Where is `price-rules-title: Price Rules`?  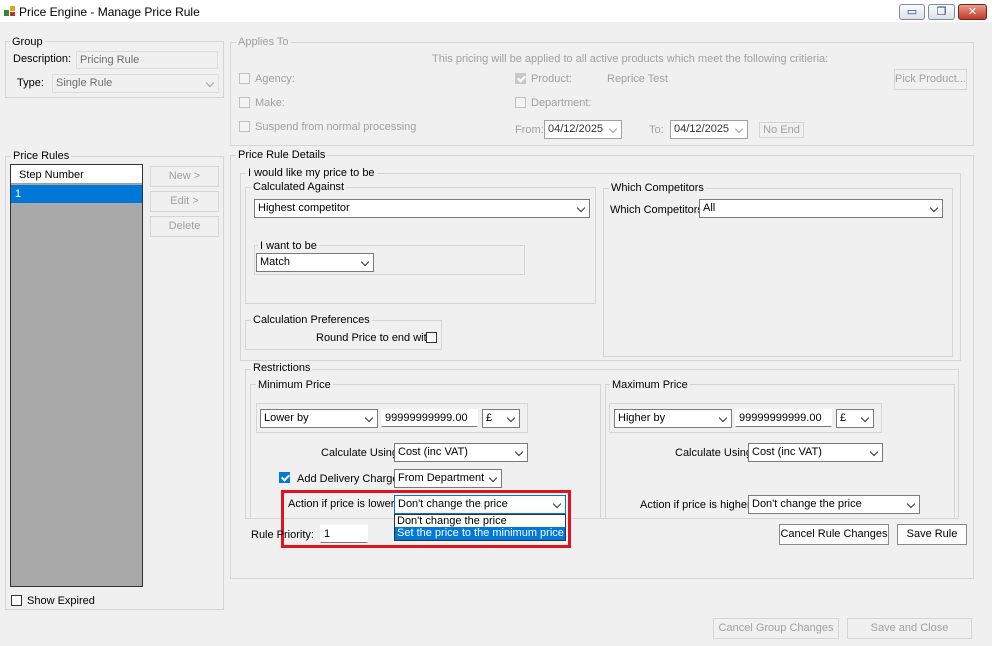
price-rules-title: Price Rules is located at coordinates (41, 156).